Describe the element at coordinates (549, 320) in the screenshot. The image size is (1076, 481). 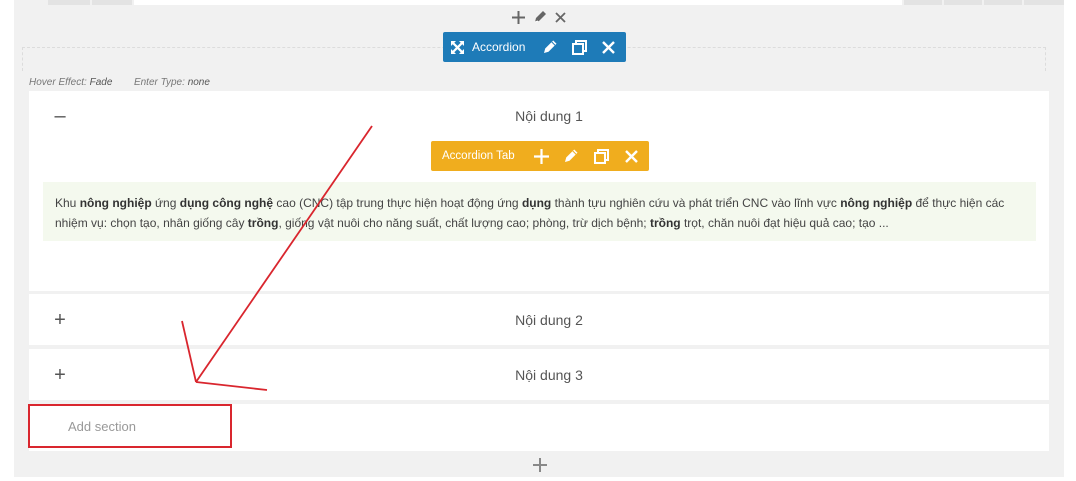
I see `section-title: Nội dung 2` at that location.